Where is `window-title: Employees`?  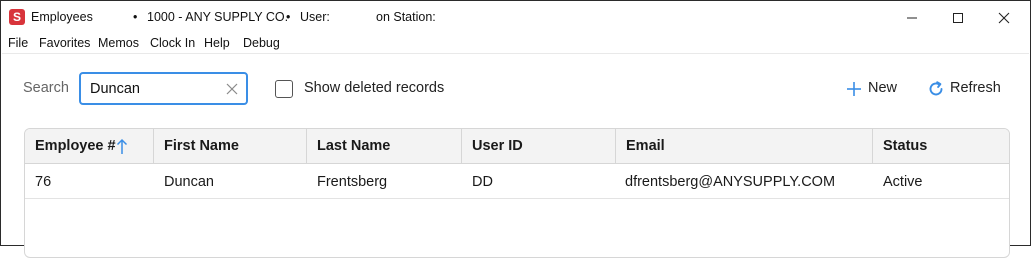 window-title: Employees is located at coordinates (62, 17).